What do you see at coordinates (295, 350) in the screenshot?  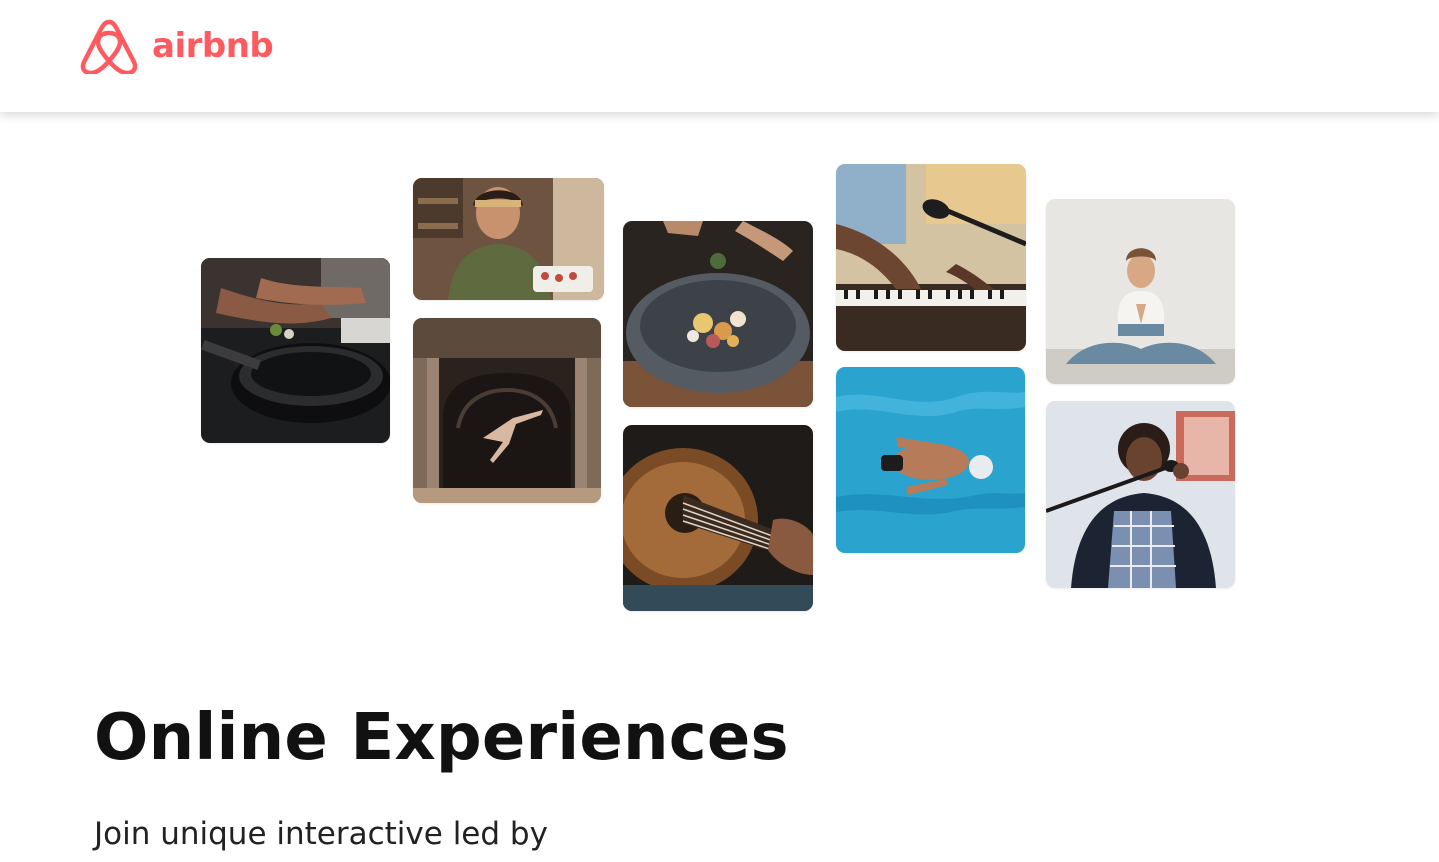 I see `photo-cooking-pan` at bounding box center [295, 350].